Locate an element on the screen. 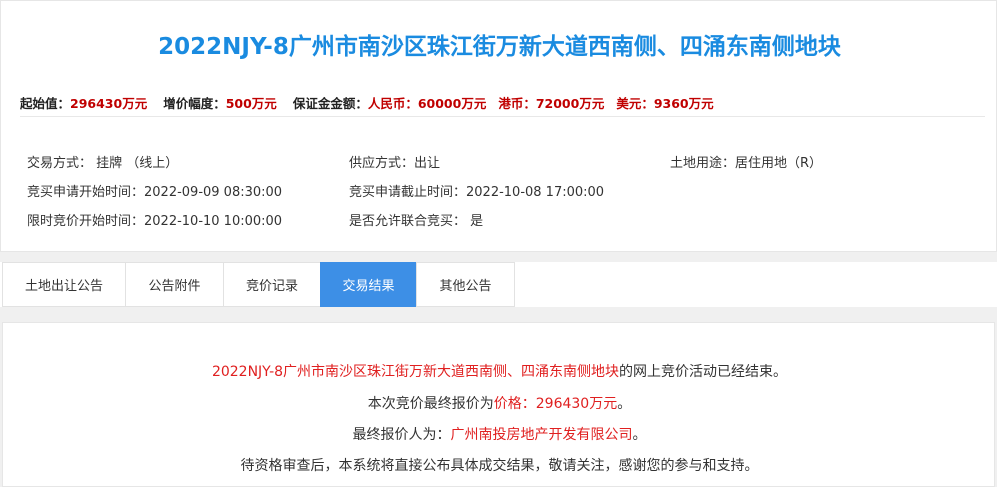 This screenshot has height=487, width=997. start-price-label: 起始值： is located at coordinates (45, 103).